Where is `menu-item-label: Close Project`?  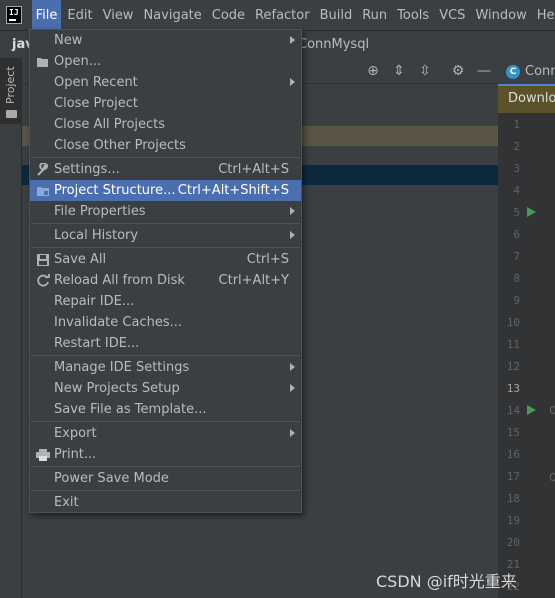 menu-item-label: Close Project is located at coordinates (96, 103).